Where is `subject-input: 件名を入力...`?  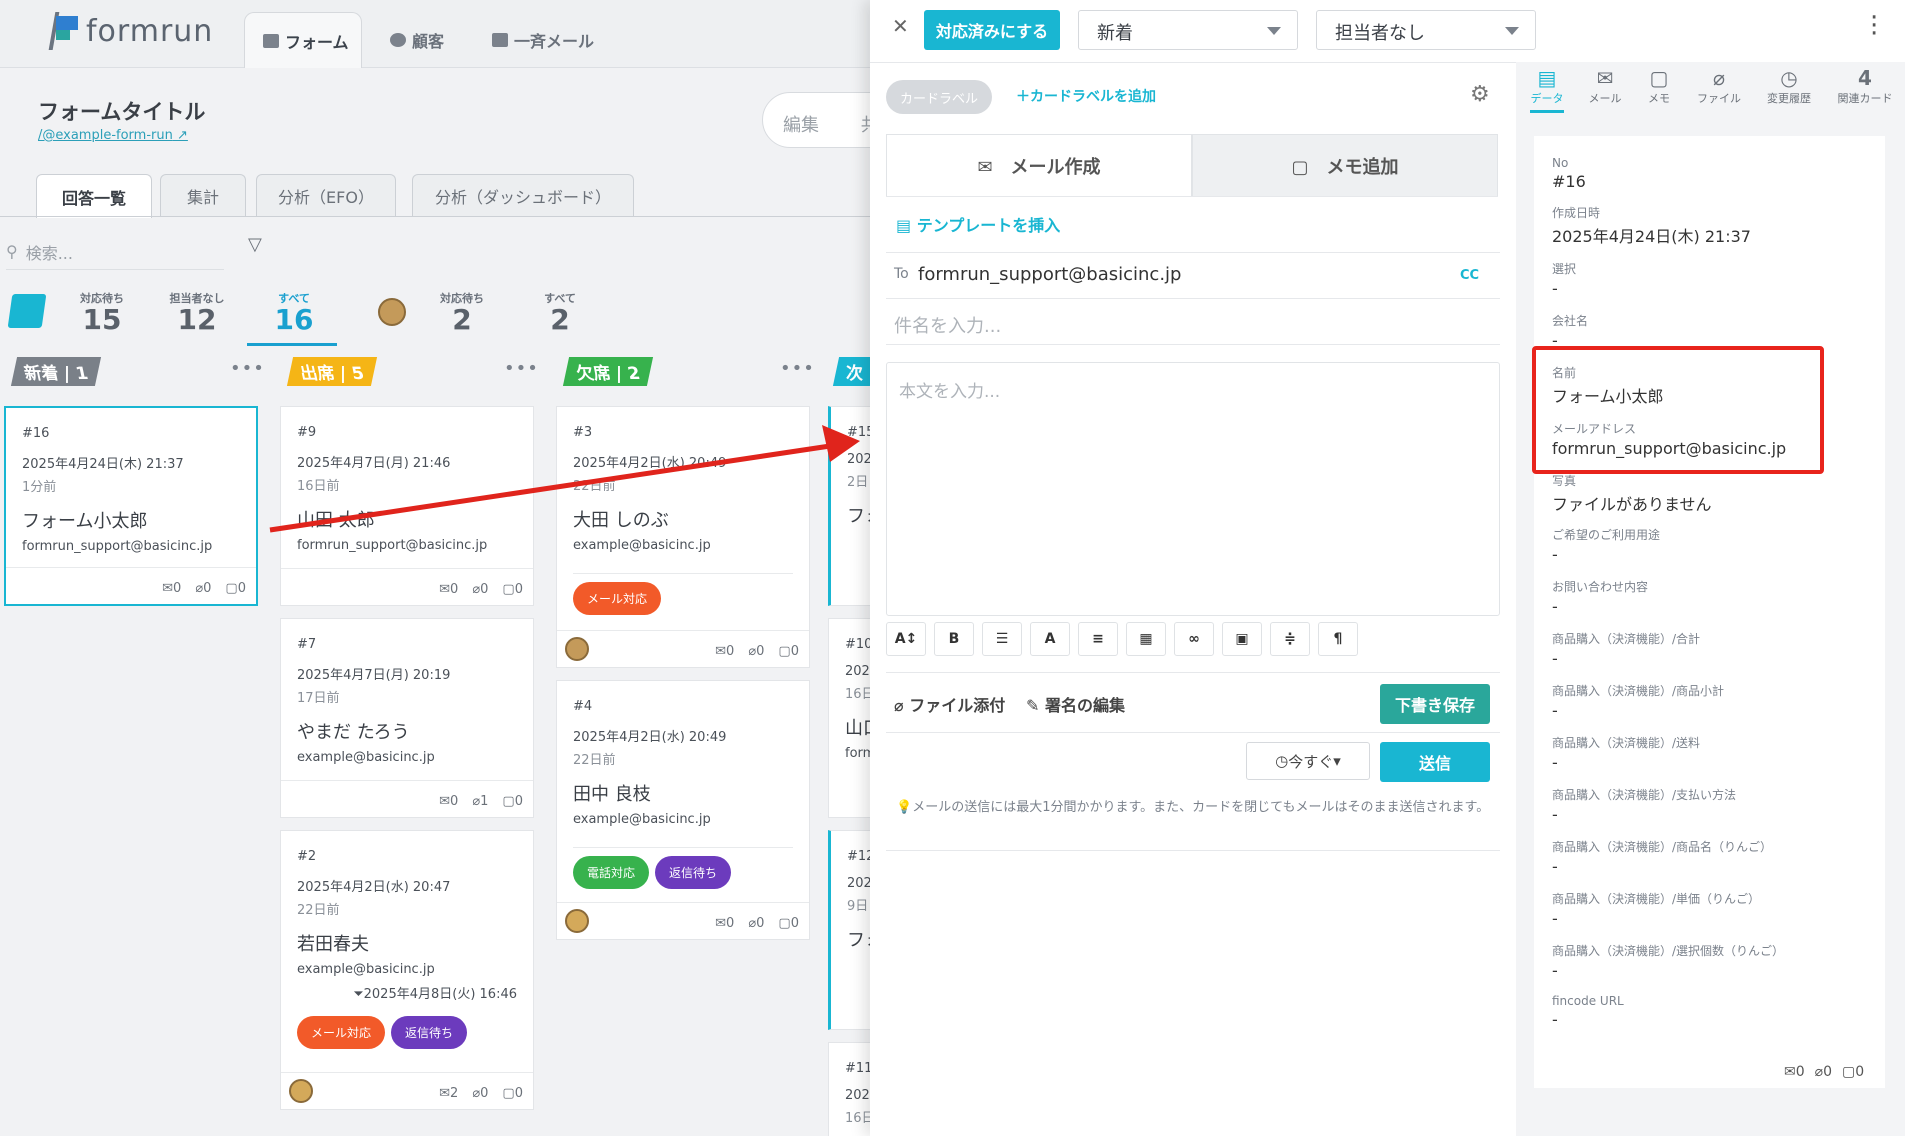 subject-input: 件名を入力... is located at coordinates (947, 325).